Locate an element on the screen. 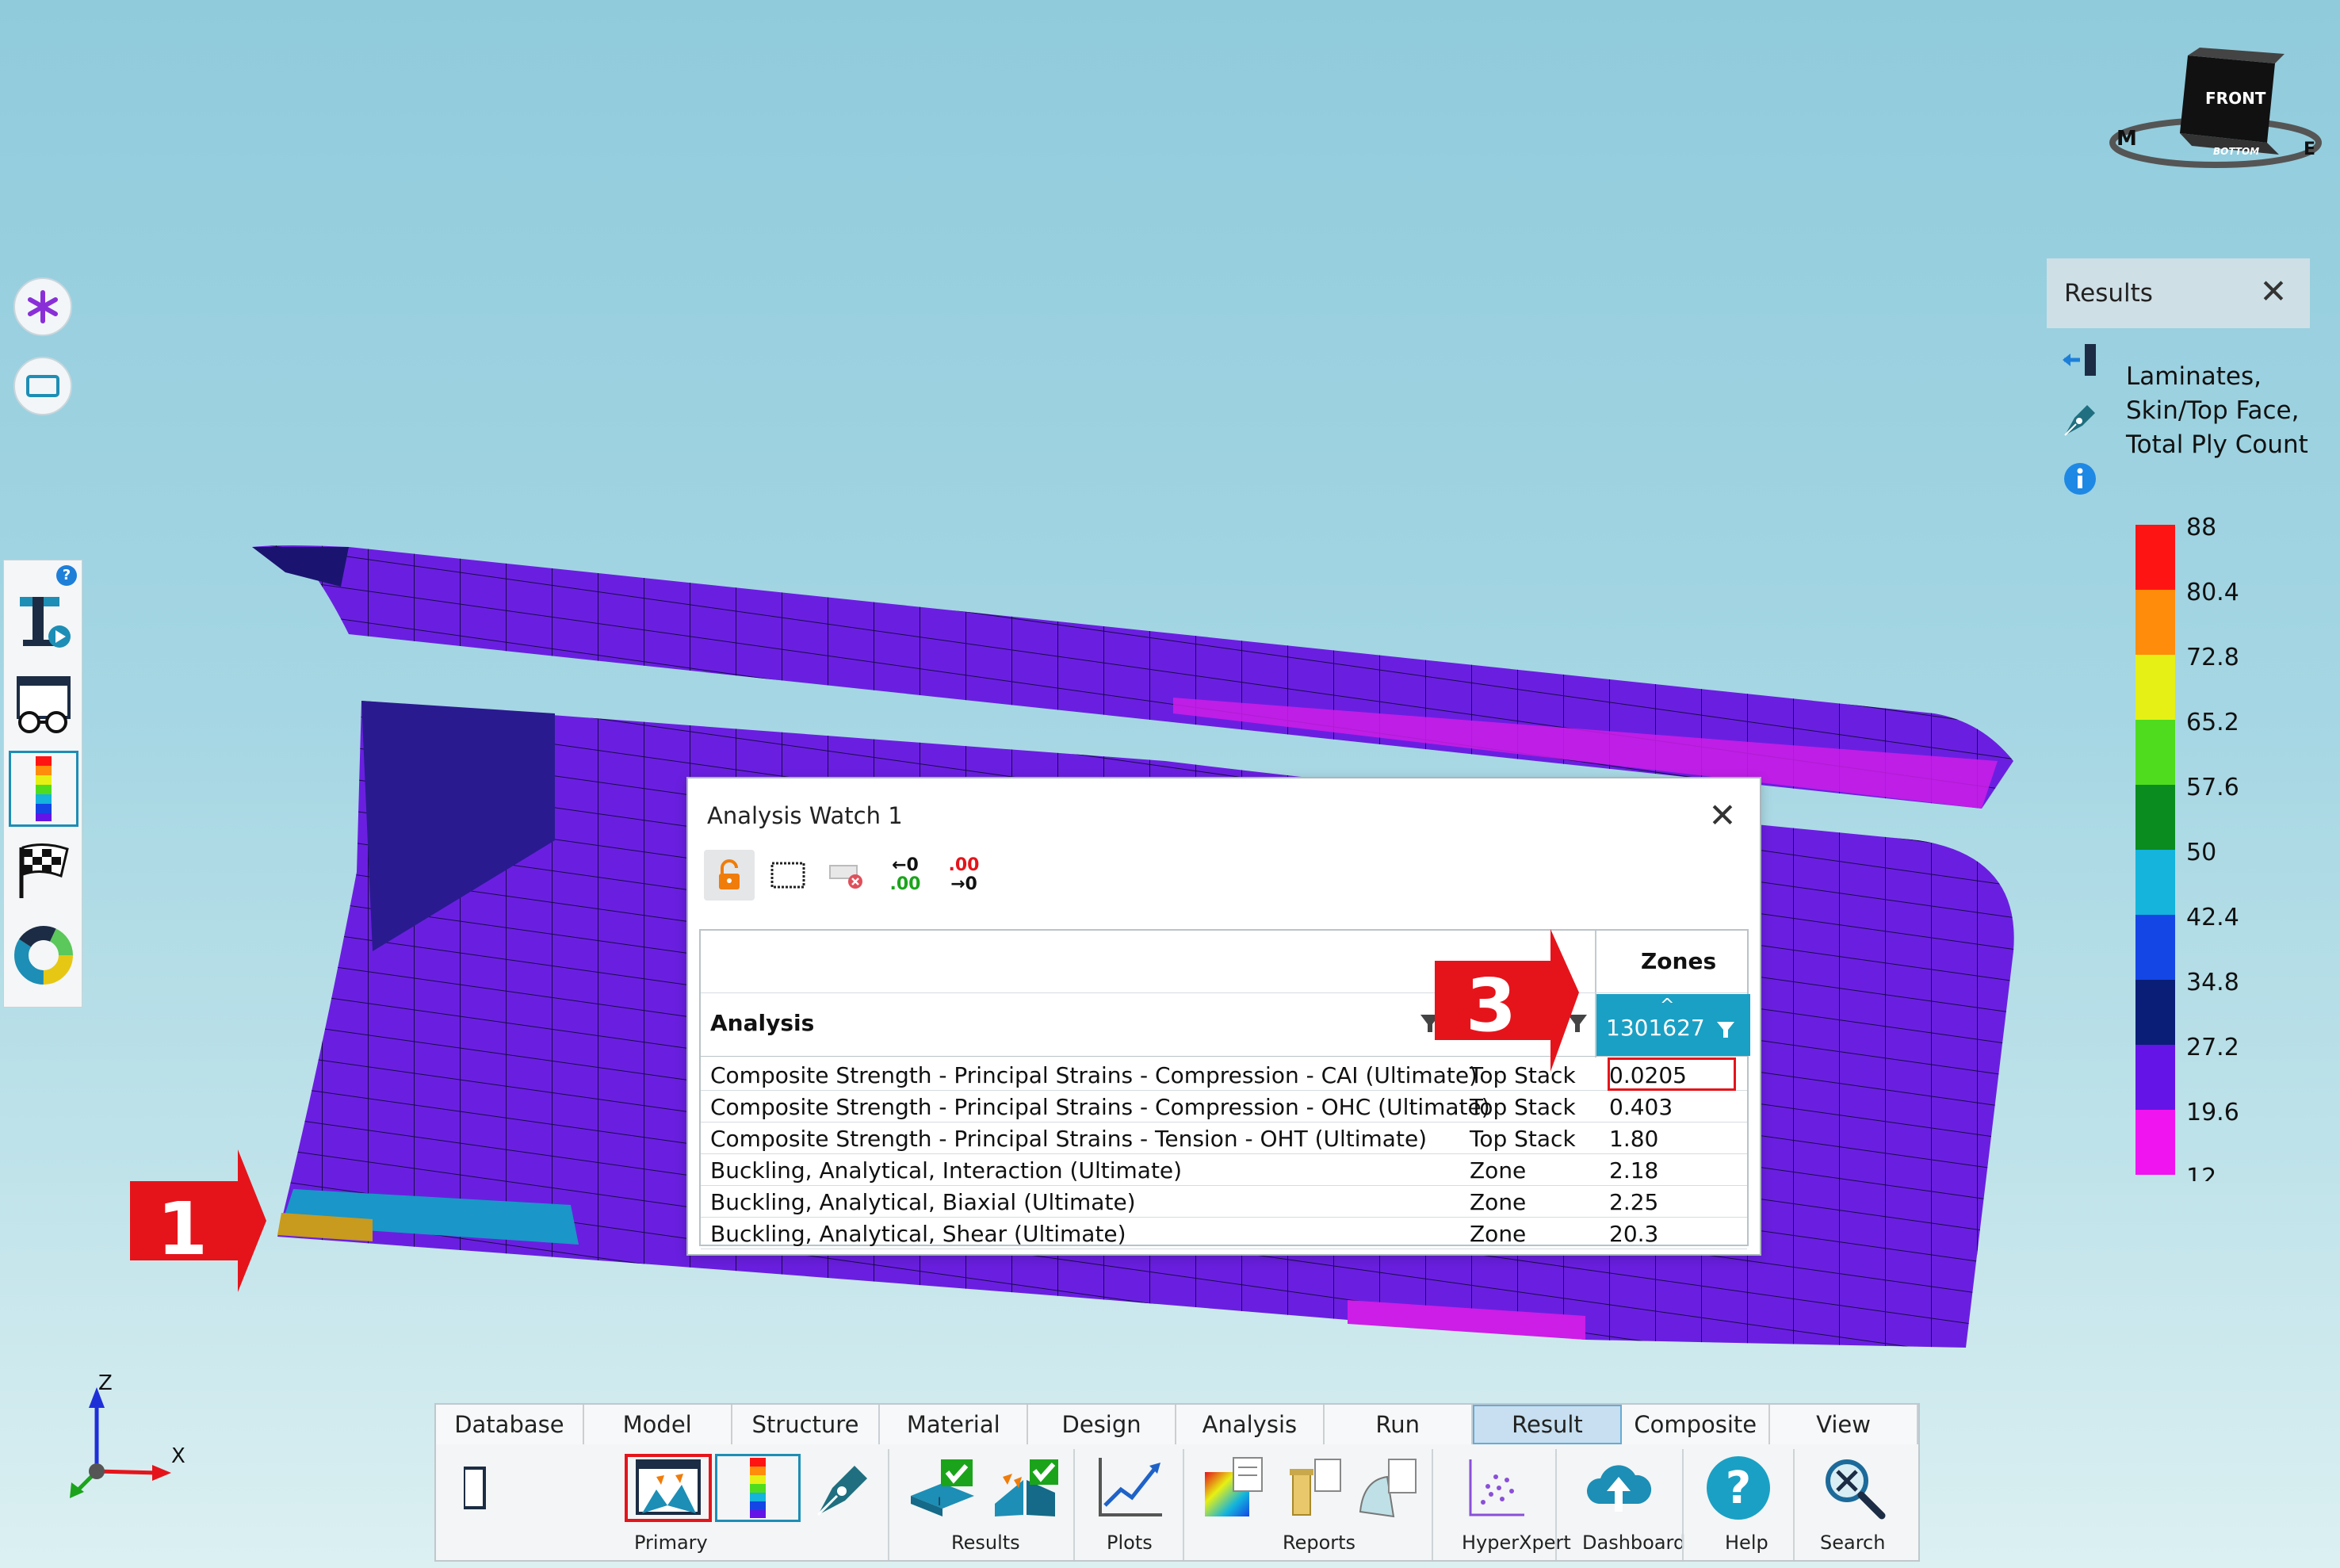 The image size is (2340, 1568). tool-donut-chart-button is located at coordinates (43, 955).